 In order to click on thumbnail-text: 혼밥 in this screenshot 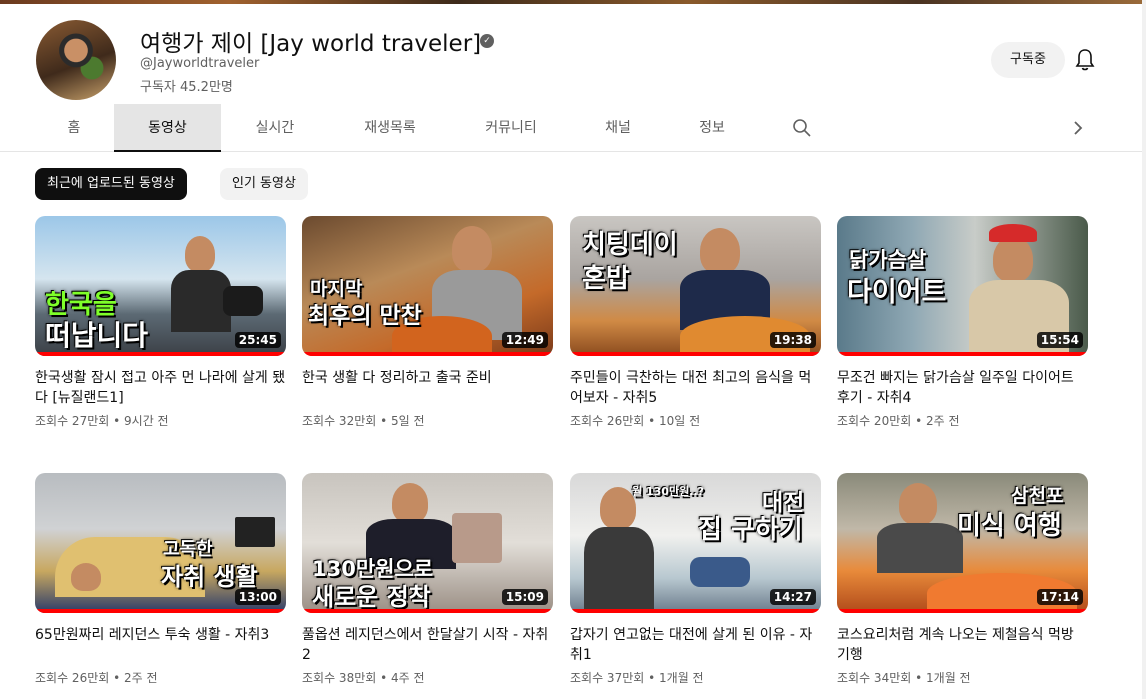, I will do `click(606, 279)`.